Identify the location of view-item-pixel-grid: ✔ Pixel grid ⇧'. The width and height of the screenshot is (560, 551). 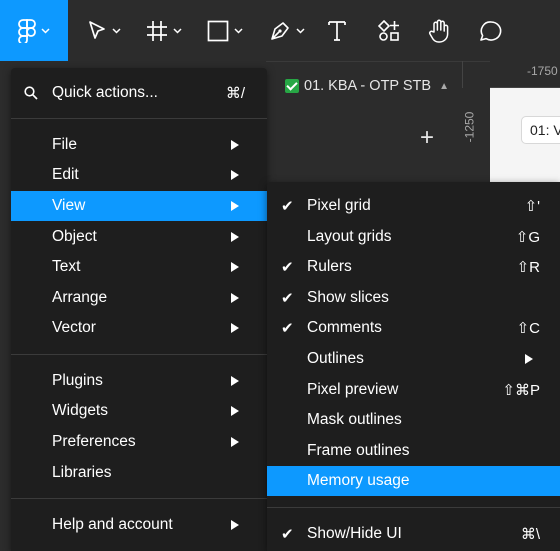
(413, 206).